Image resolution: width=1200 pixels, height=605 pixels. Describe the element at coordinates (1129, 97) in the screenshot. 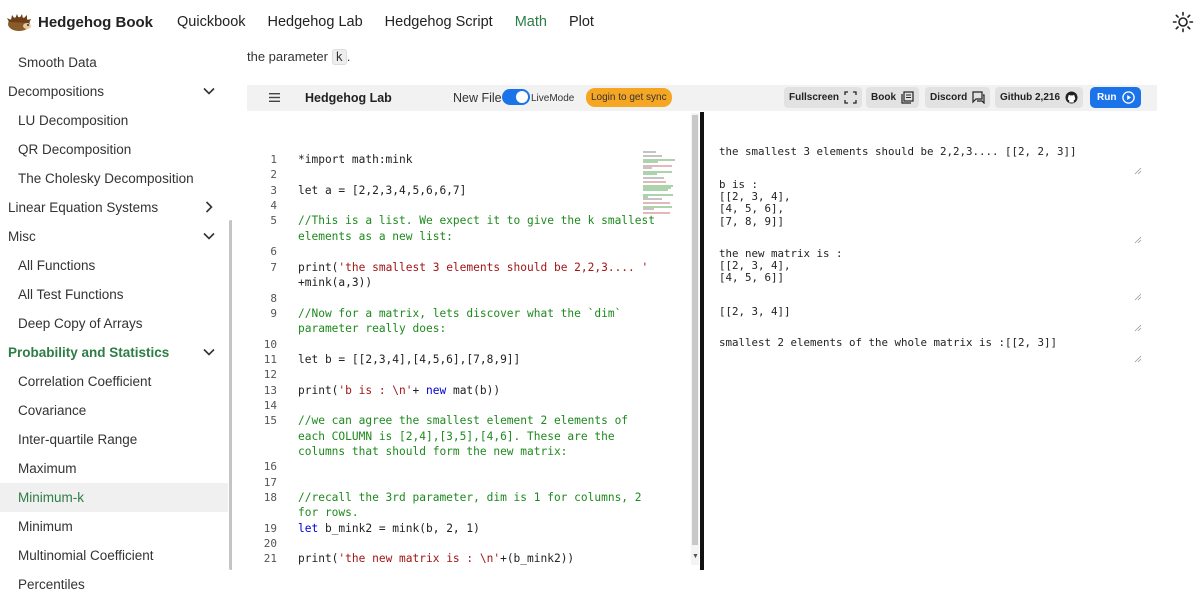

I see `play-icon` at that location.